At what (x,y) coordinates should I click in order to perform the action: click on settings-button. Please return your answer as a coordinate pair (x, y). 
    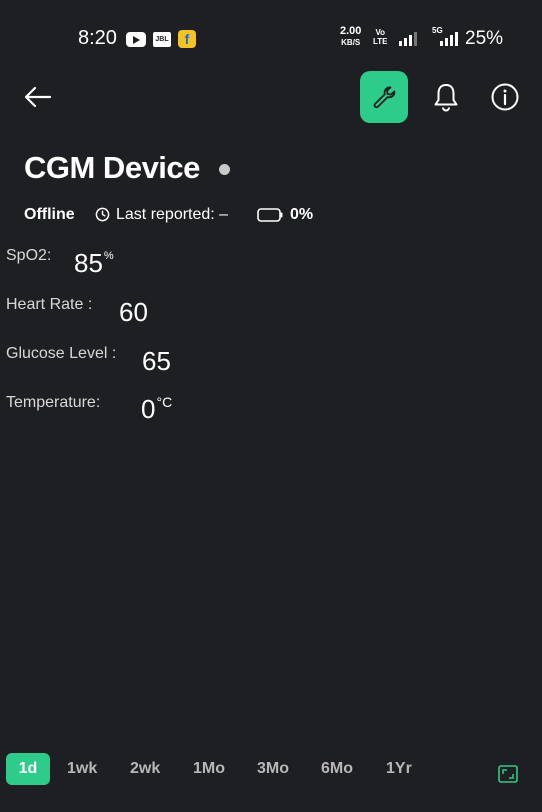
    Looking at the image, I should click on (384, 97).